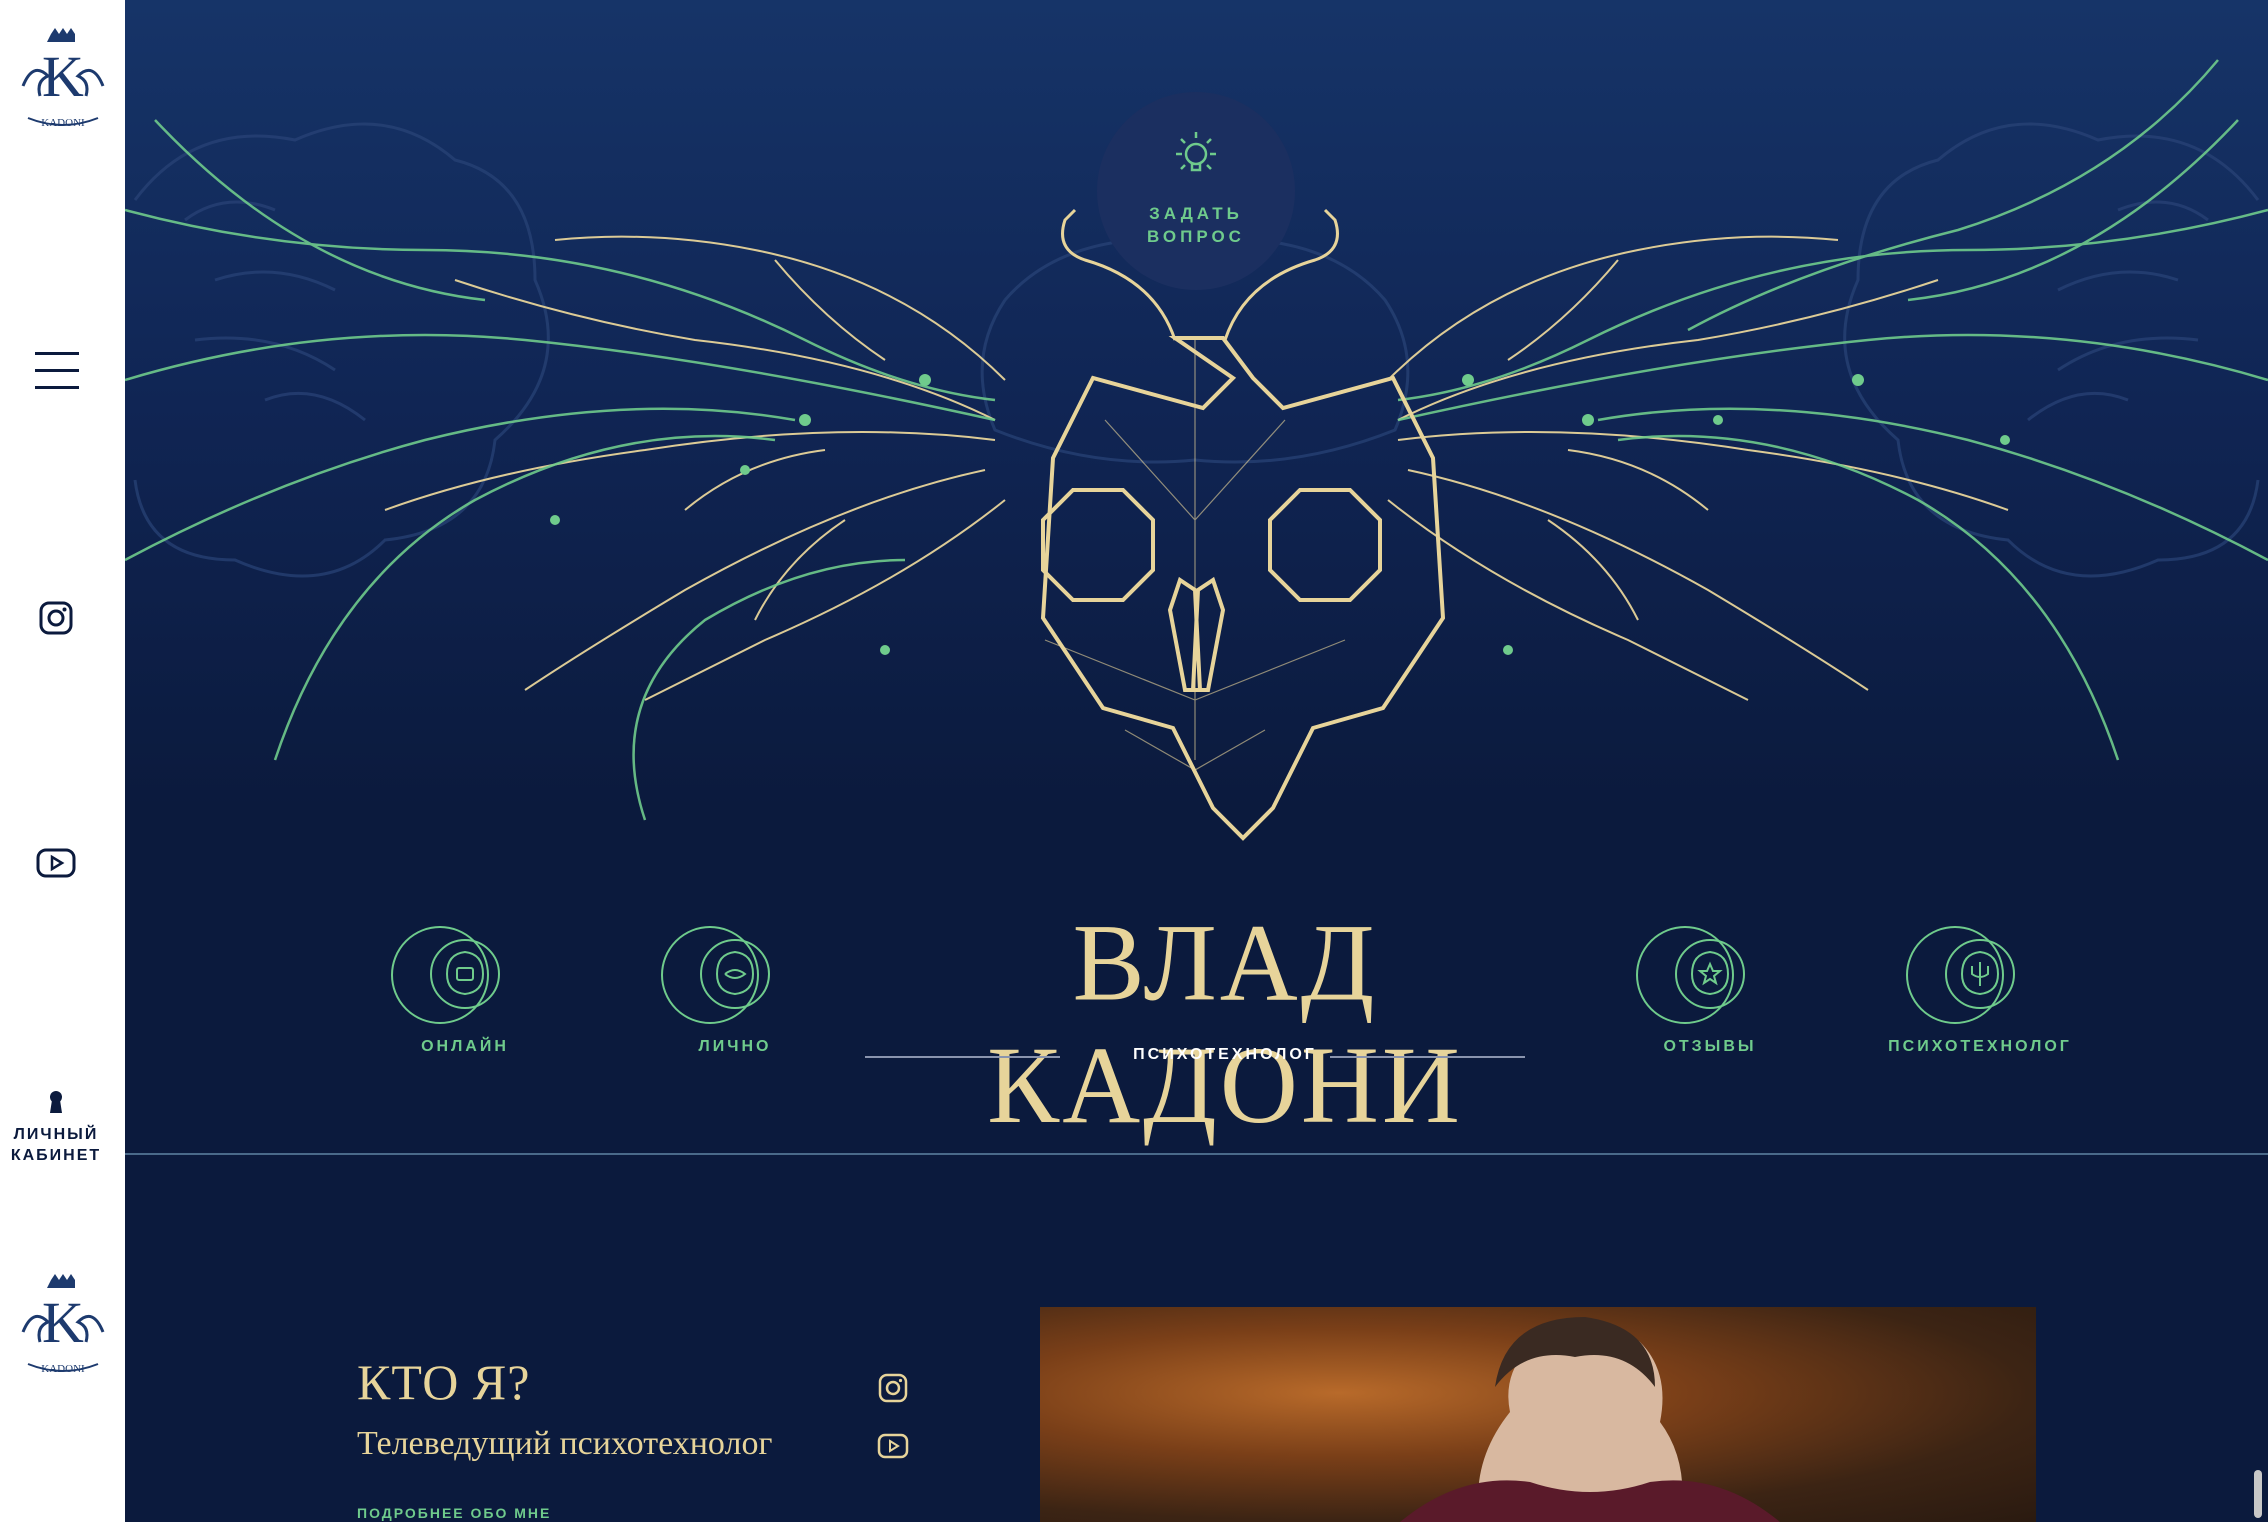 This screenshot has height=1522, width=2268. I want to click on ask-question-button: ЗАДАТЬ ВОПРОС, so click(1196, 191).